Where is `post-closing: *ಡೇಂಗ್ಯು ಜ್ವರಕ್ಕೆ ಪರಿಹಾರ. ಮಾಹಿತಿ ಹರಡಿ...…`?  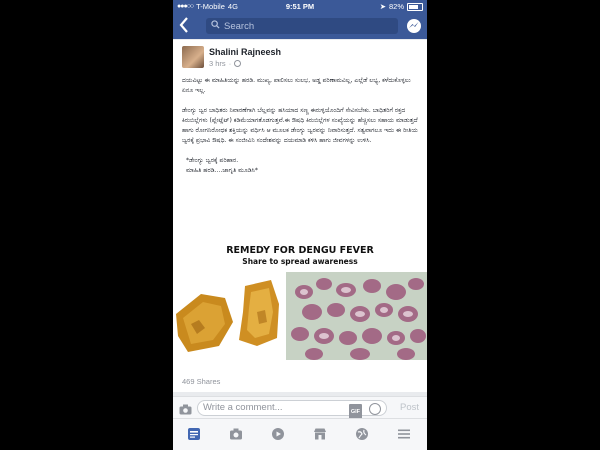 post-closing: *ಡೇಂಗ್ಯು ಜ್ವರಕ್ಕೆ ಪರಿಹಾರ. ಮಾಹಿತಿ ಹರಡಿ...… is located at coordinates (300, 166).